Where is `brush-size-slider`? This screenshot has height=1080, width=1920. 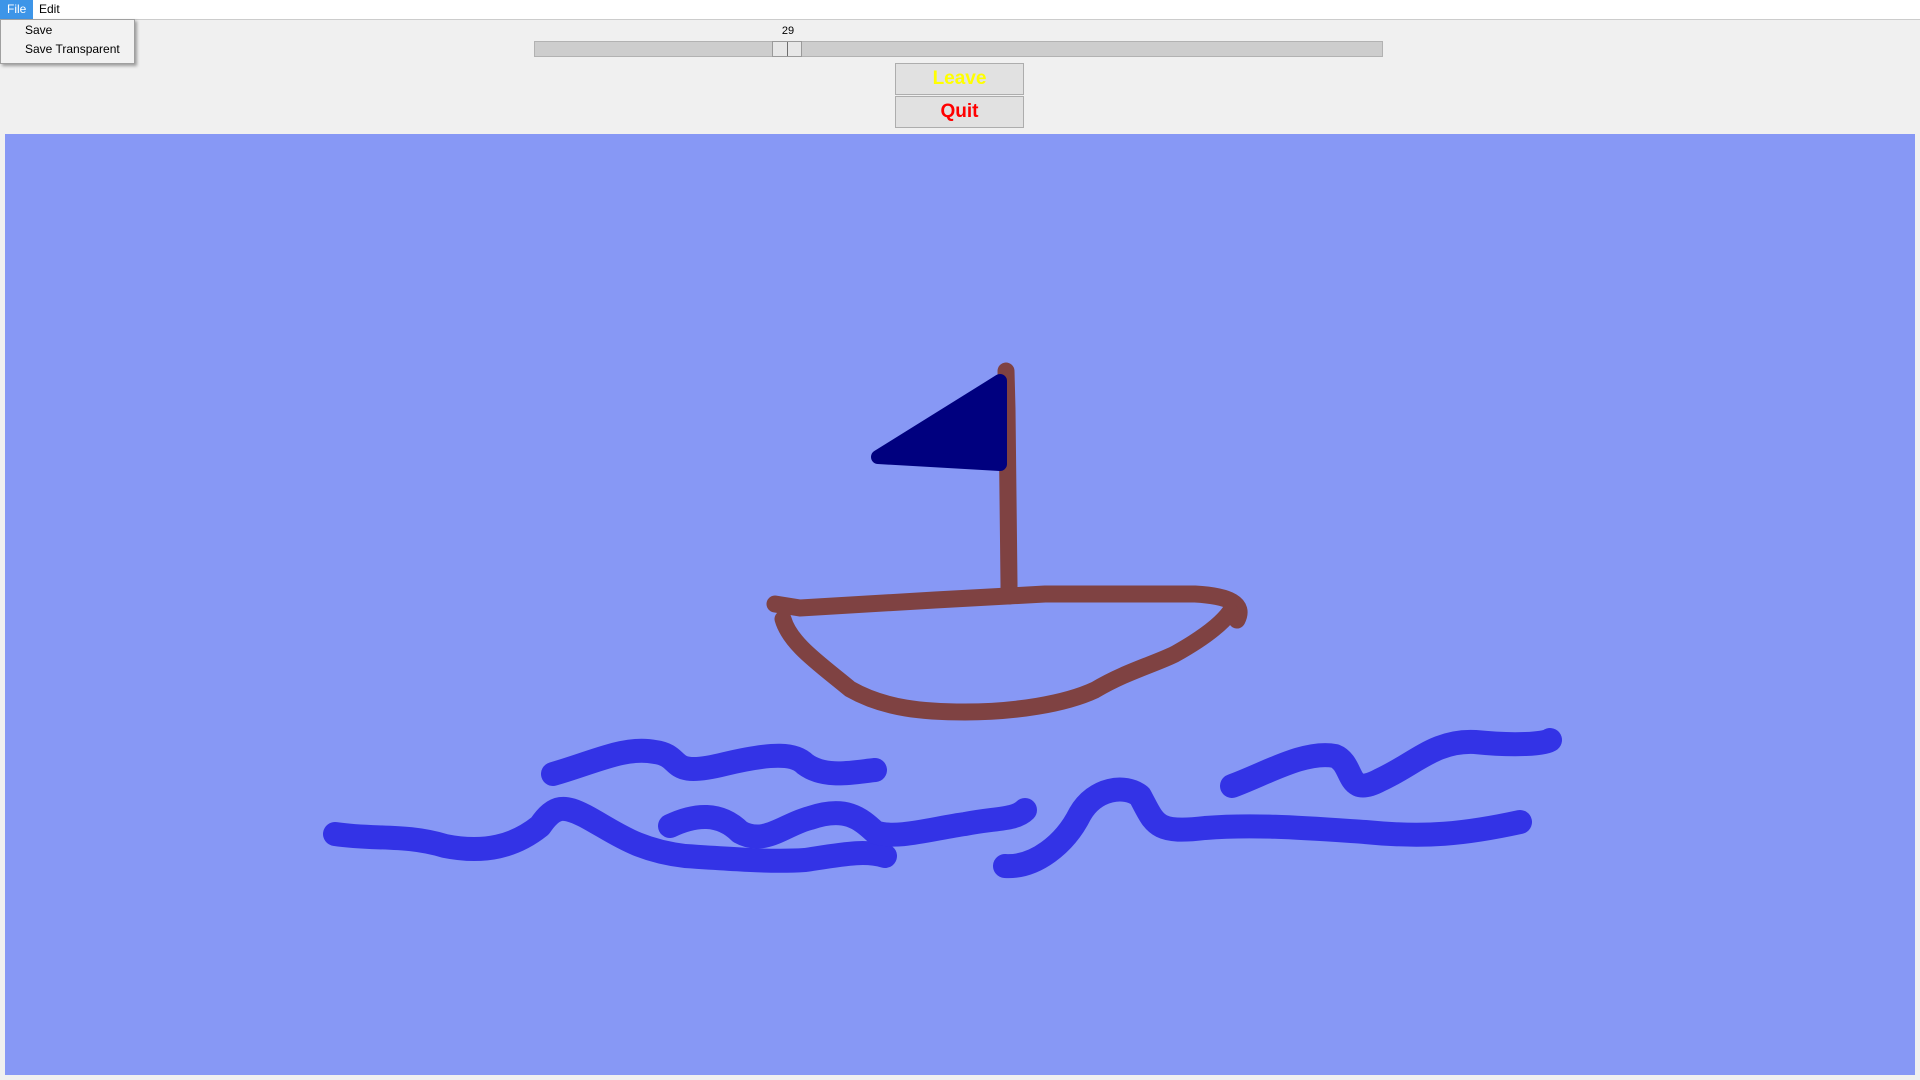 brush-size-slider is located at coordinates (958, 49).